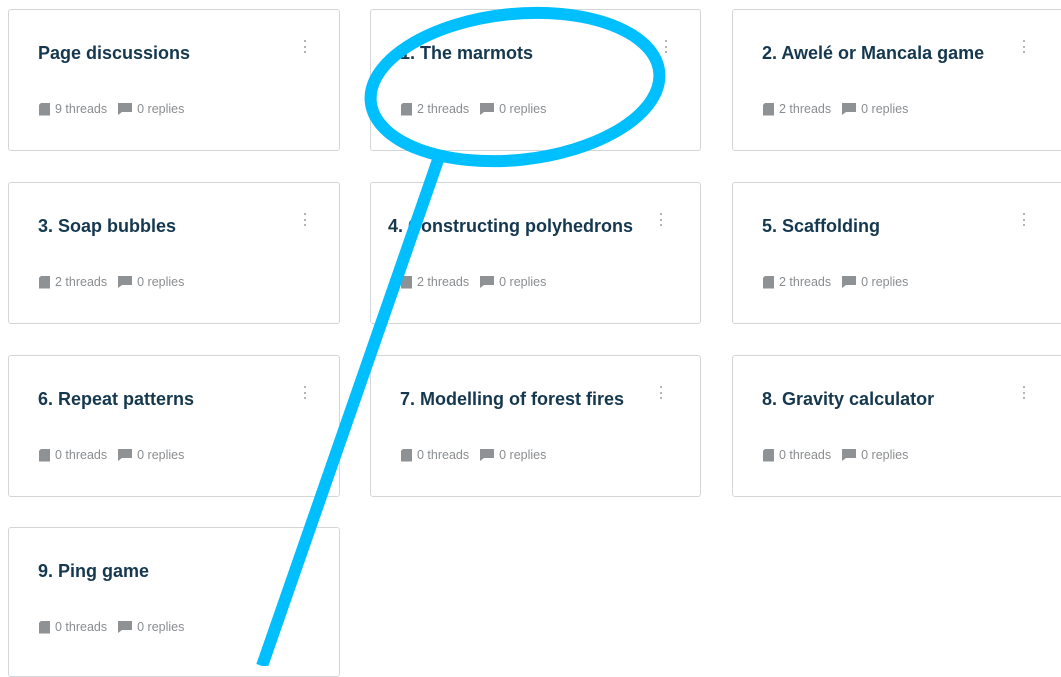  Describe the element at coordinates (81, 109) in the screenshot. I see `thread-count: 9 threads` at that location.